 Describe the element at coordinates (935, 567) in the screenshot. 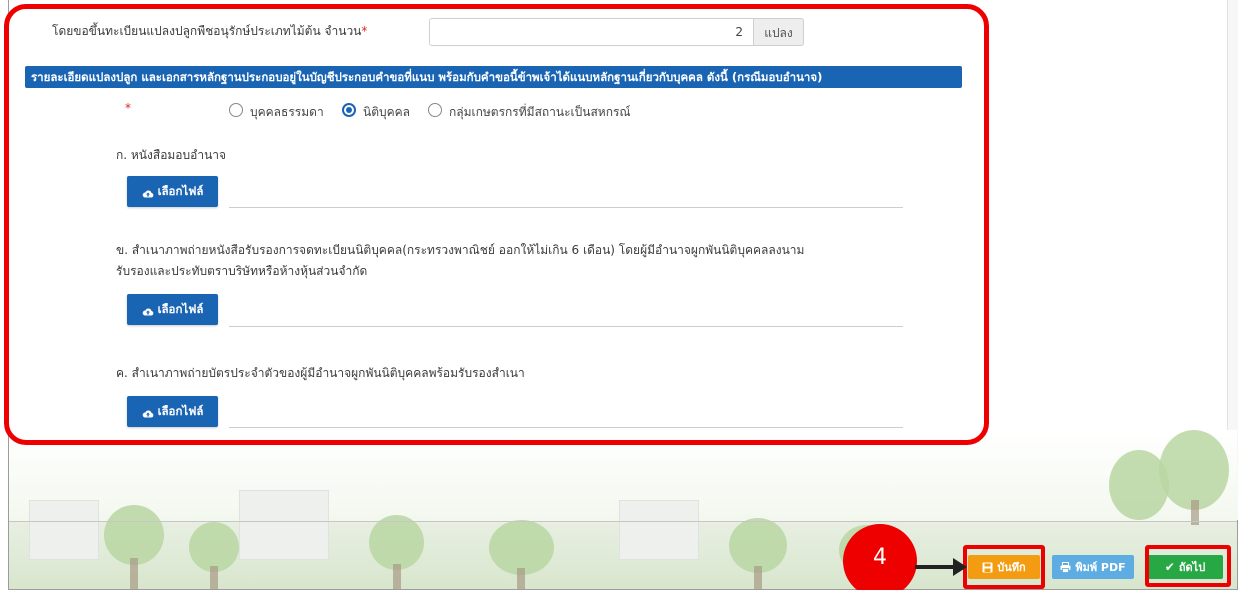

I see `annotation-arrow` at that location.